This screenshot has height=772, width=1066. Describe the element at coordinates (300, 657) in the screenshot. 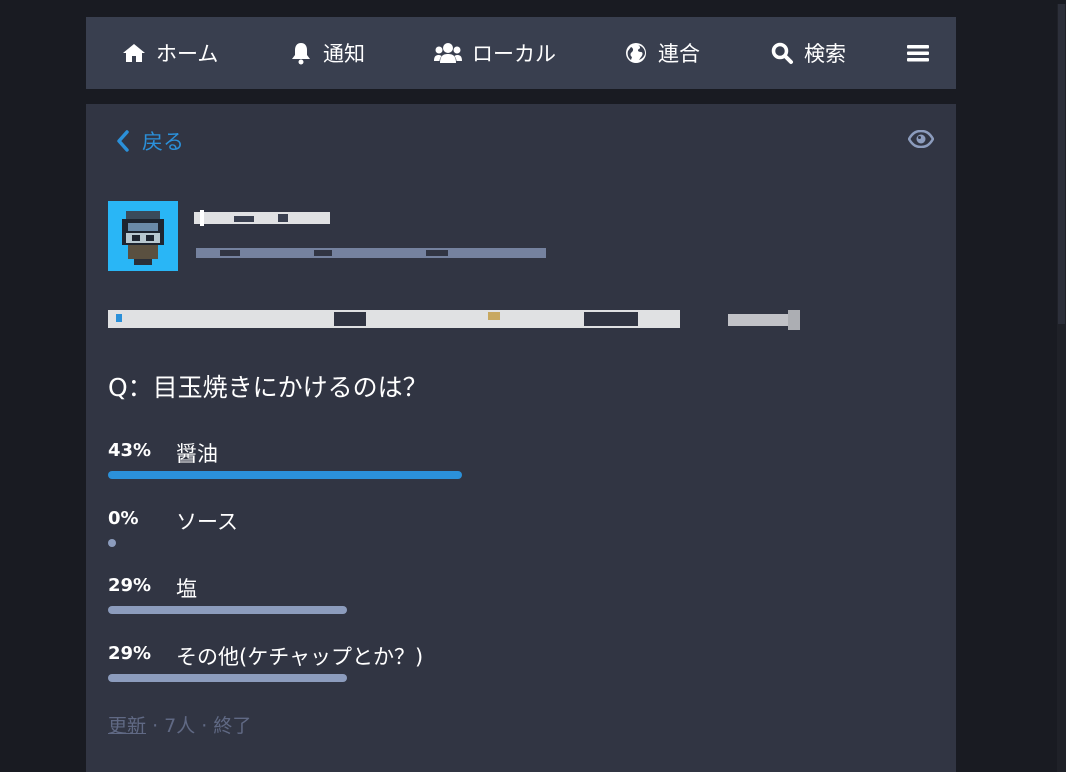

I see `poll-option-label: その他(ケチャップとか？)` at that location.